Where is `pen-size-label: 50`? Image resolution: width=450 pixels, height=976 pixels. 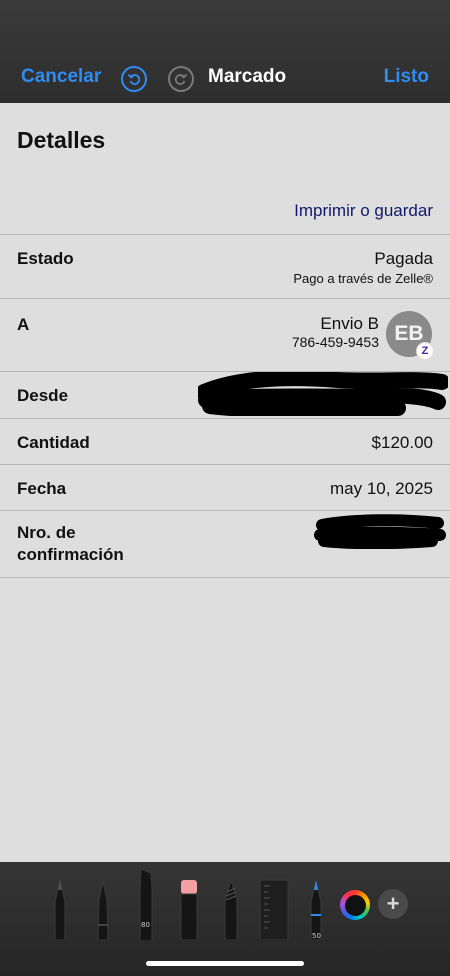
pen-size-label: 50 is located at coordinates (316, 936).